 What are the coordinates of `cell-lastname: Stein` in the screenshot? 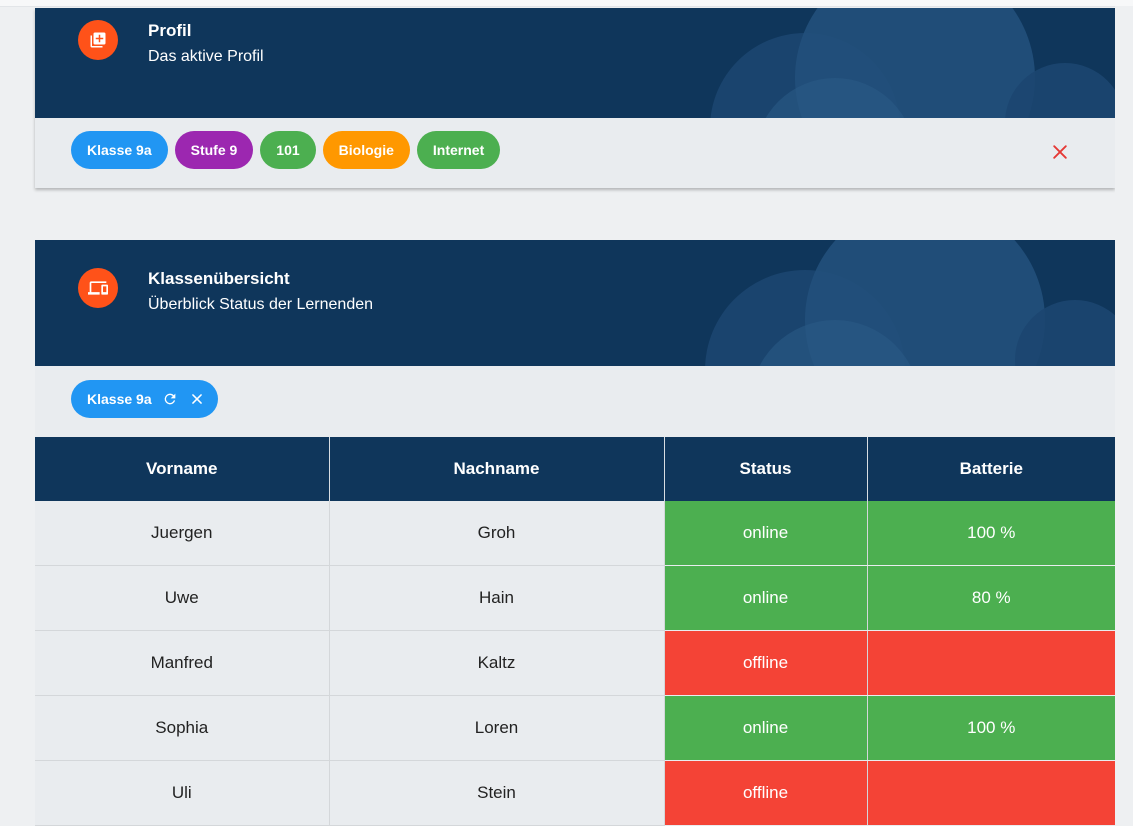 It's located at (497, 793).